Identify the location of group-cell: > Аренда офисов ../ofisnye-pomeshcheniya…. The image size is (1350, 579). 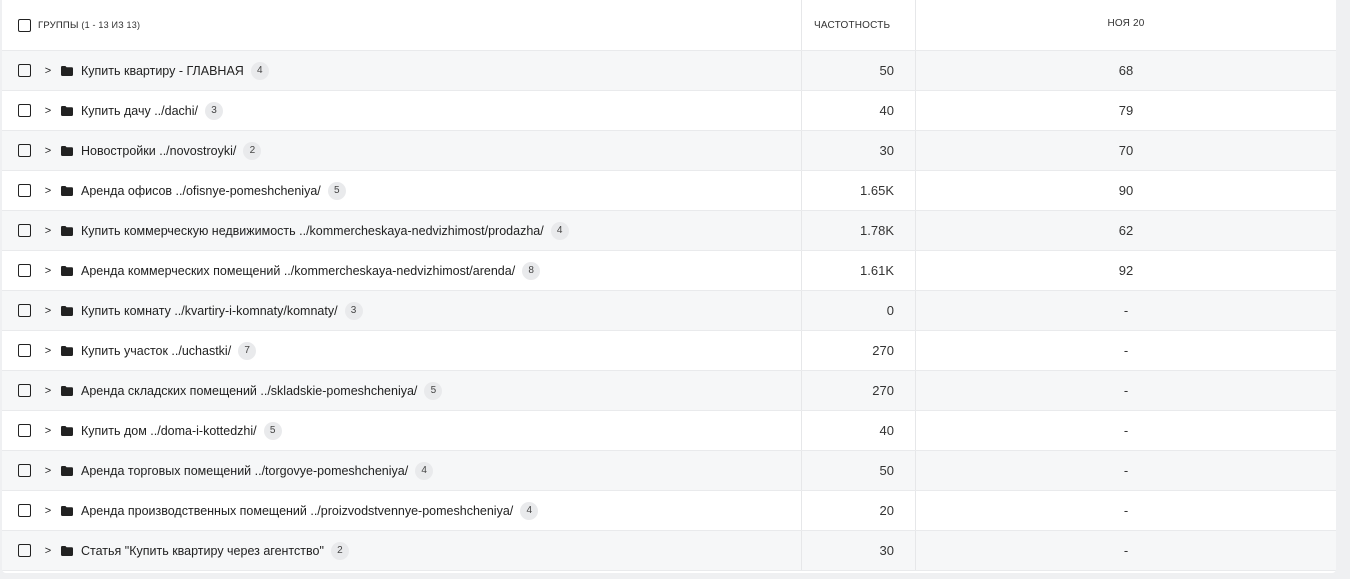
(402, 190).